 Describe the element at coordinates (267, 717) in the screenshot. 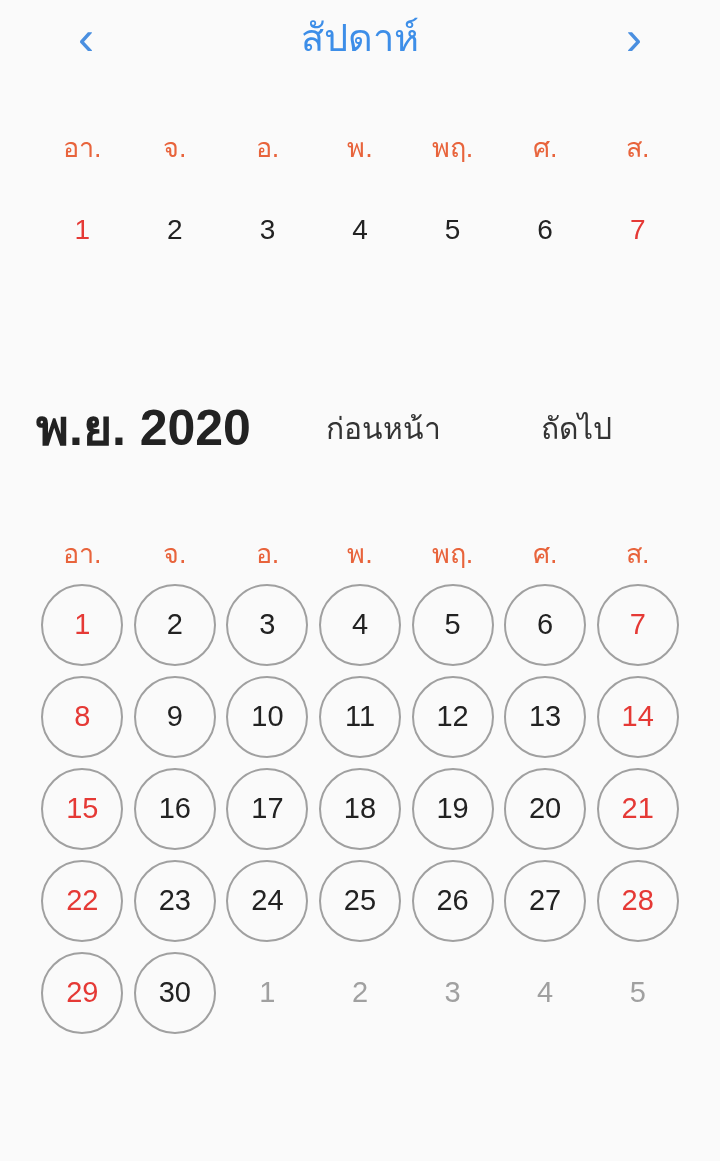

I see `day-button: 10` at that location.